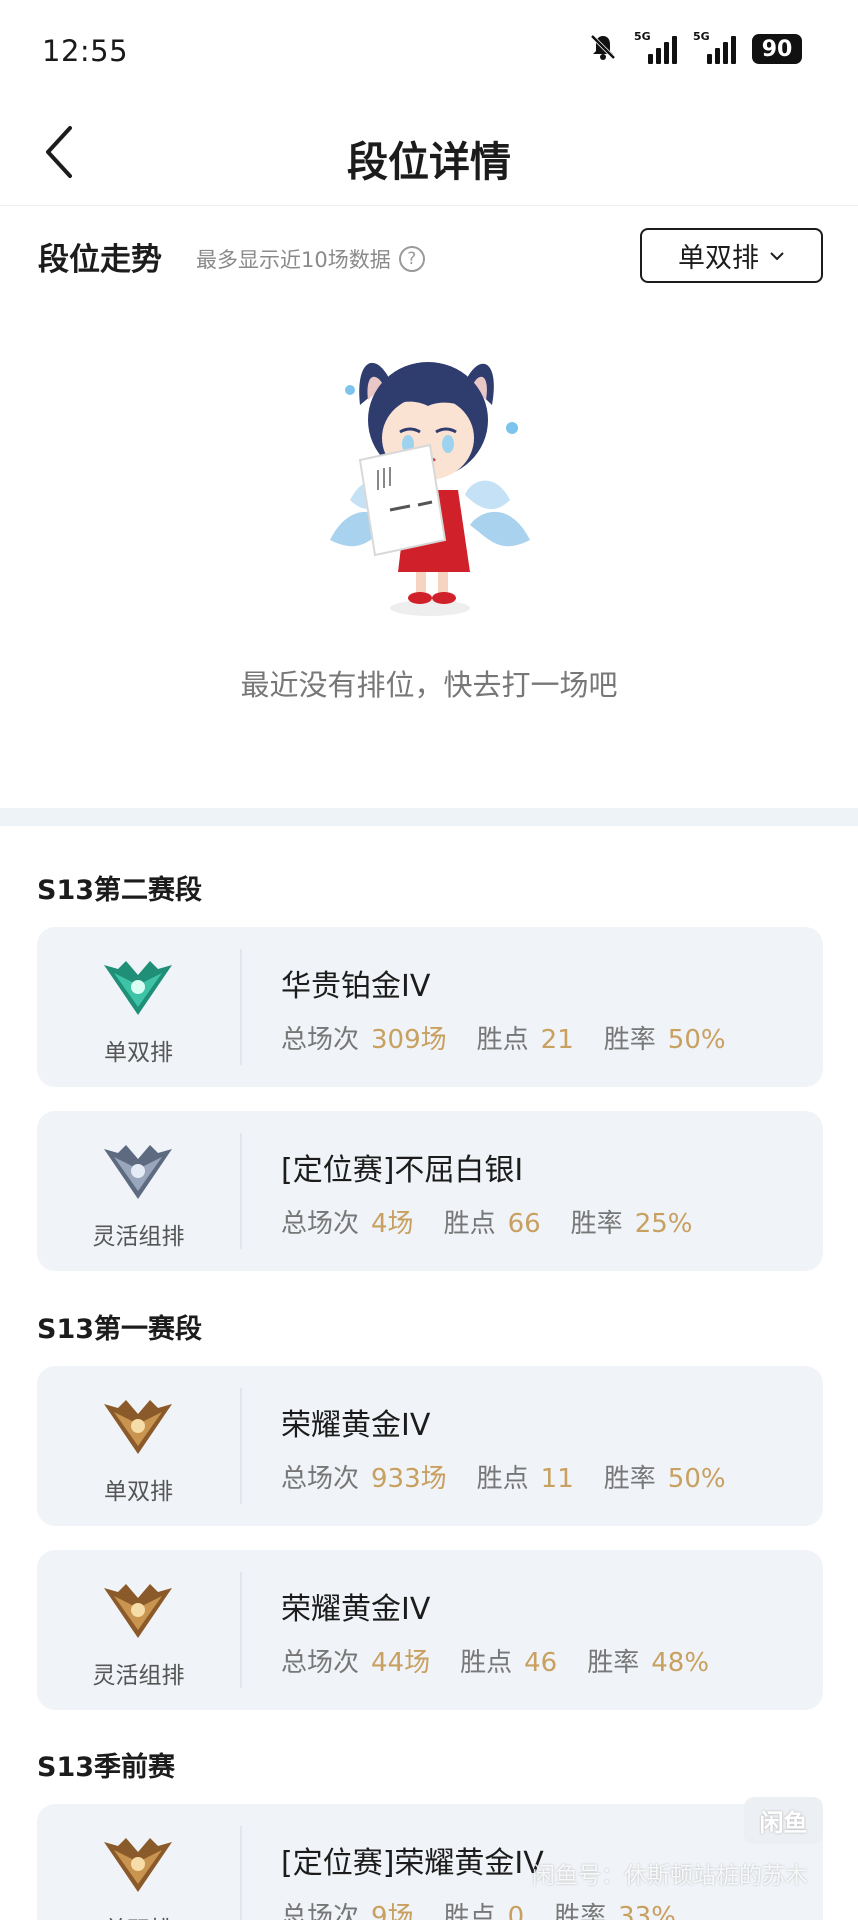  I want to click on header: 段位详情, so click(429, 153).